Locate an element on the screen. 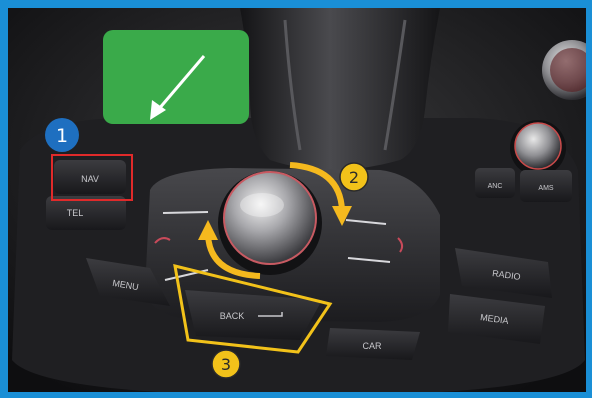 Image resolution: width=592 pixels, height=398 pixels. pad-line-upper-left is located at coordinates (185, 212).